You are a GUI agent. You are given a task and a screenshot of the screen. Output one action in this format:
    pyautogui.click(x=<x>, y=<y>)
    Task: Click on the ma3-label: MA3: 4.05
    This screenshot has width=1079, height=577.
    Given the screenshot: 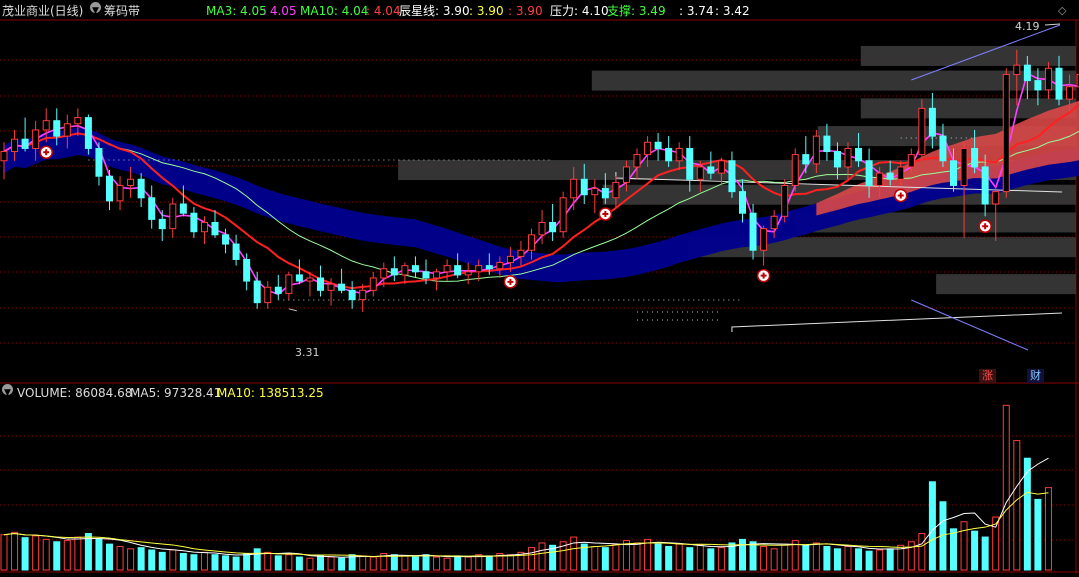 What is the action you would take?
    pyautogui.click(x=236, y=11)
    